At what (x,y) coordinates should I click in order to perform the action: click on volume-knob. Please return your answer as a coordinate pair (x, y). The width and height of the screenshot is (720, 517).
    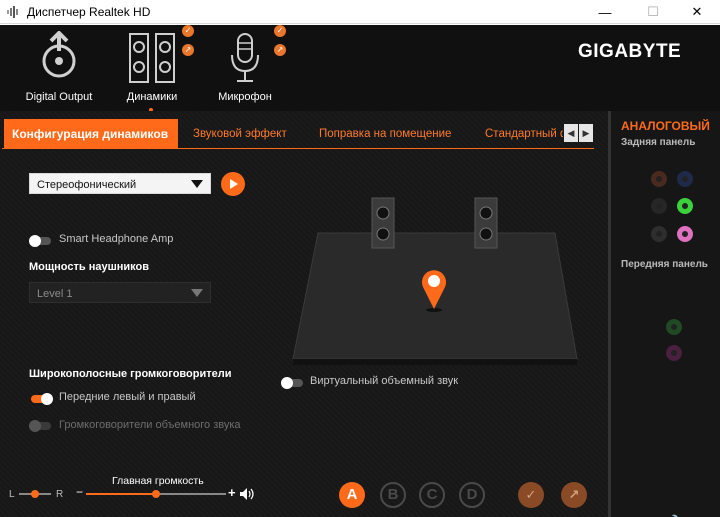
    Looking at the image, I should click on (156, 494).